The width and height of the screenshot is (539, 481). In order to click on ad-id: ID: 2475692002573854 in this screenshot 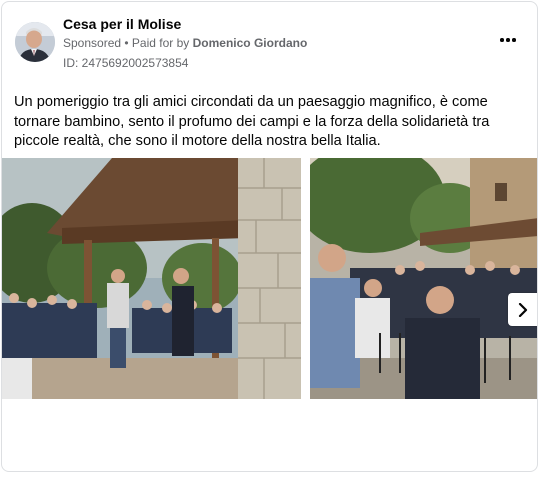, I will do `click(126, 63)`.